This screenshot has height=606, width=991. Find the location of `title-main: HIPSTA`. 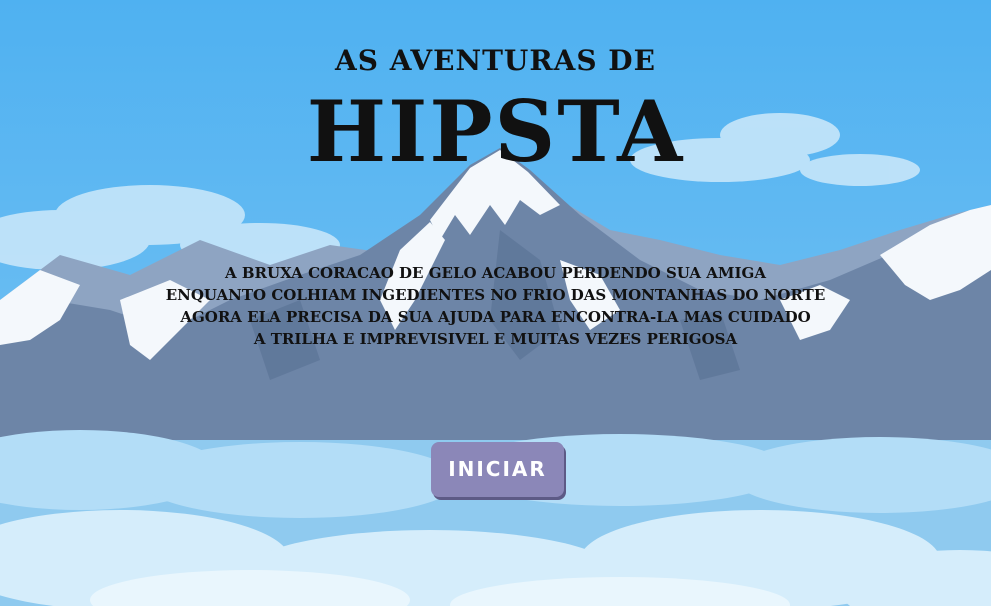

title-main: HIPSTA is located at coordinates (495, 131).